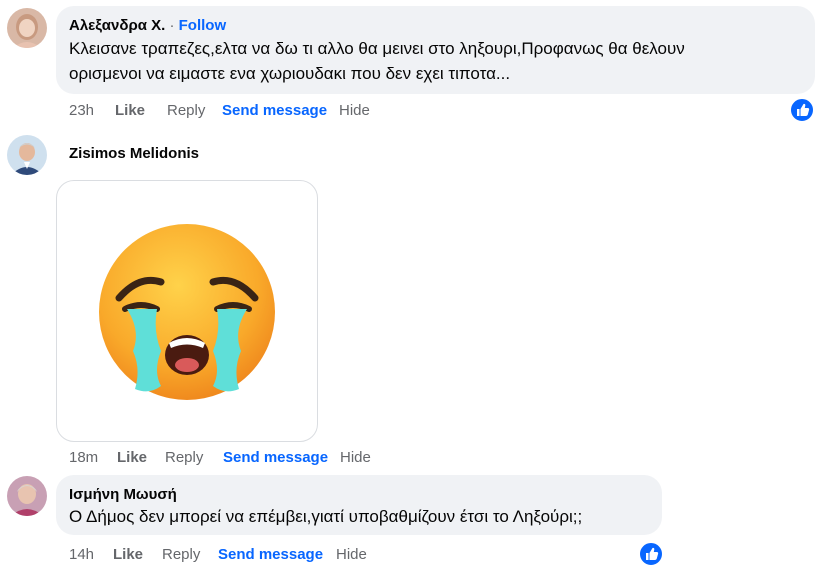  I want to click on author-name: Ισμήνη Μωυσή, so click(123, 494).